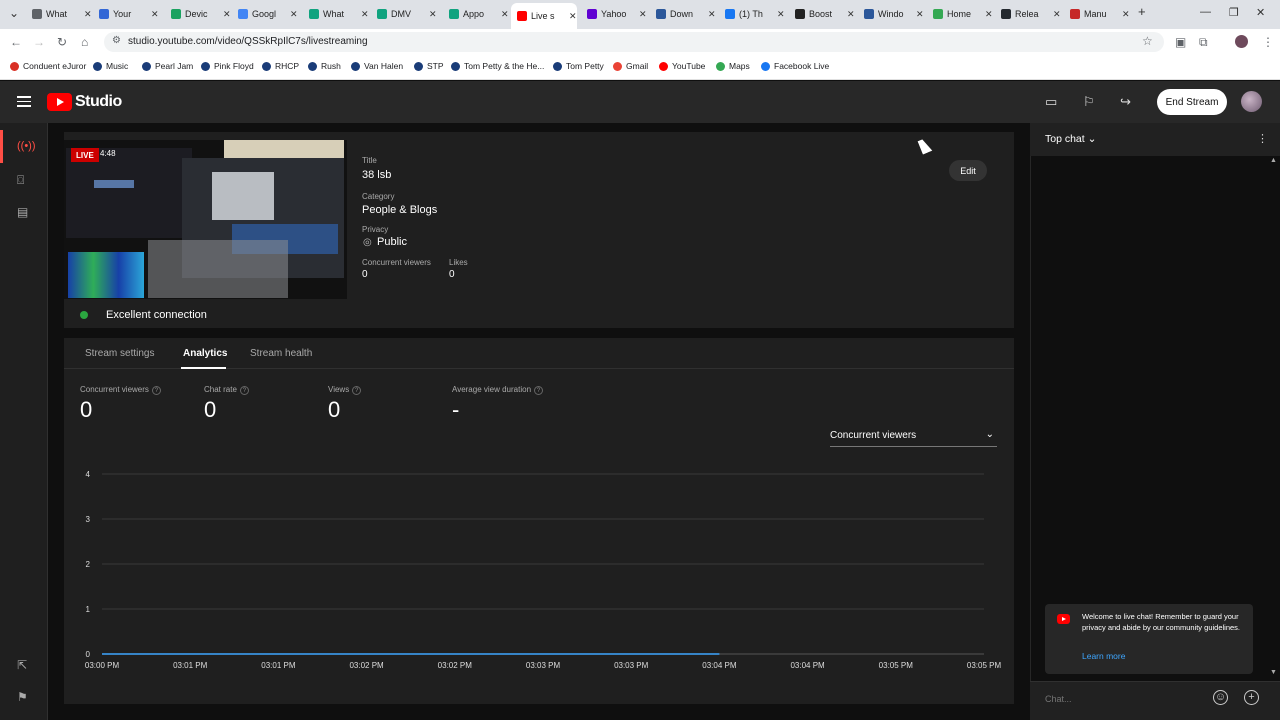 The width and height of the screenshot is (1280, 720). What do you see at coordinates (1051, 102) in the screenshot?
I see `clapperboard-icon: ▭` at bounding box center [1051, 102].